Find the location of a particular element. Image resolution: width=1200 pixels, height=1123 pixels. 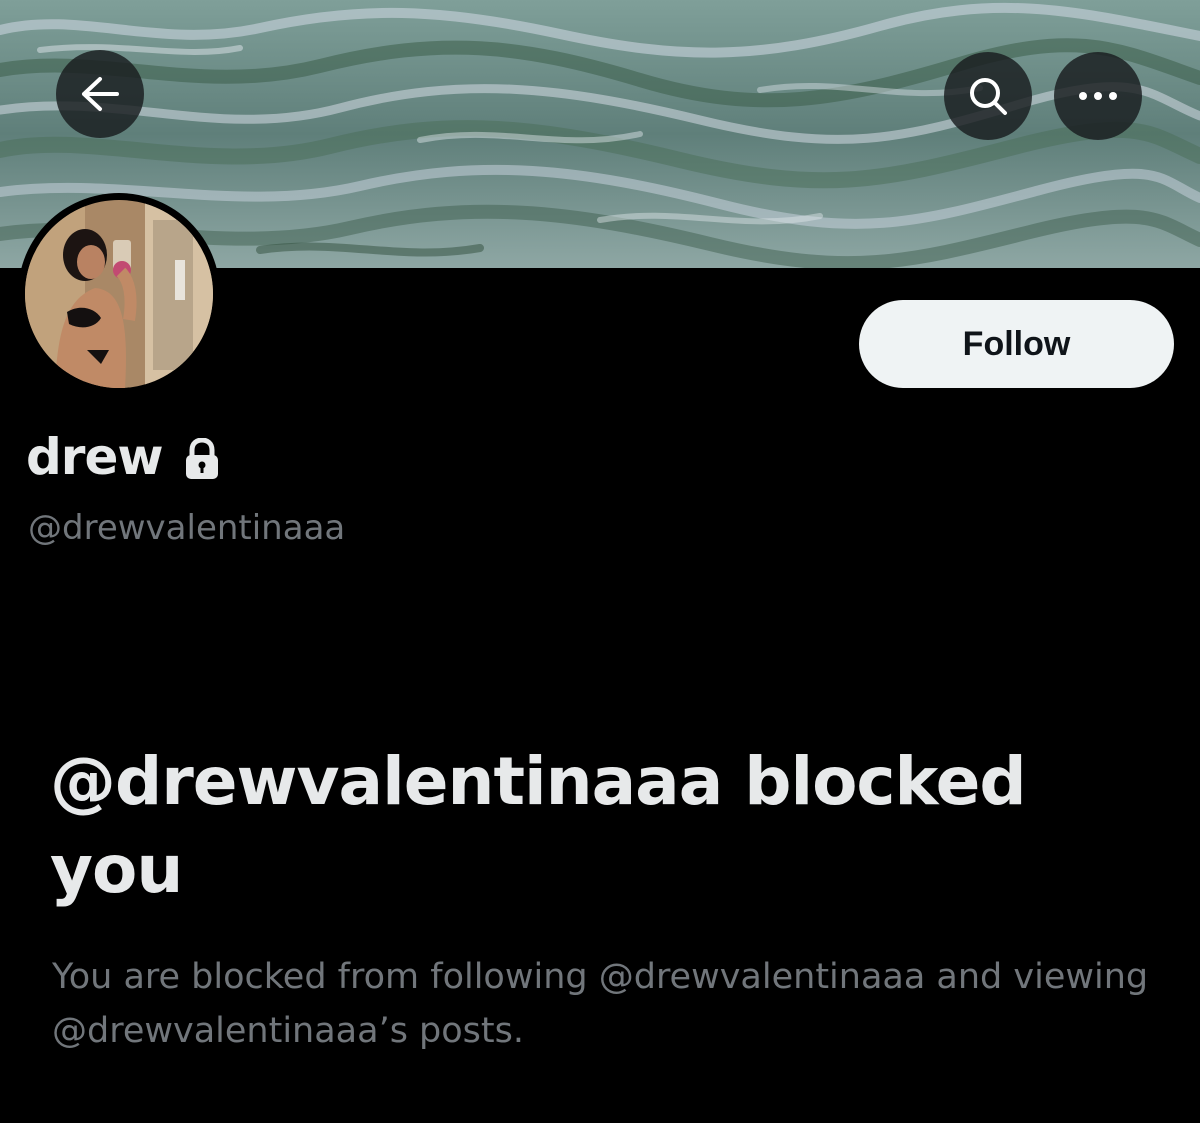

arrow-left-icon is located at coordinates (100, 94).